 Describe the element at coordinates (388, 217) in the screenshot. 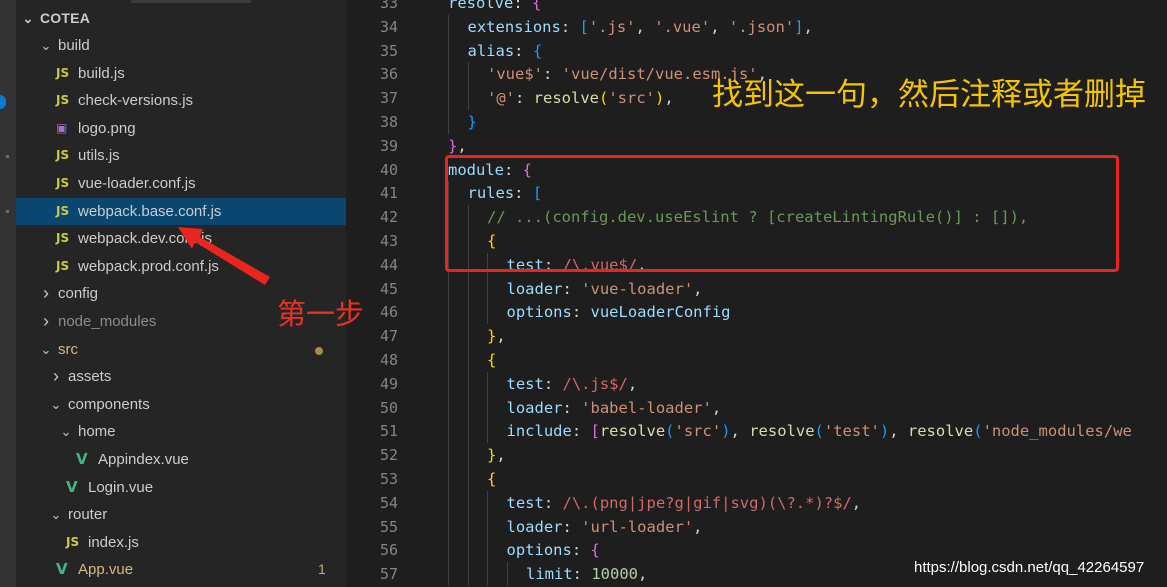

I see `line-number: 42` at that location.